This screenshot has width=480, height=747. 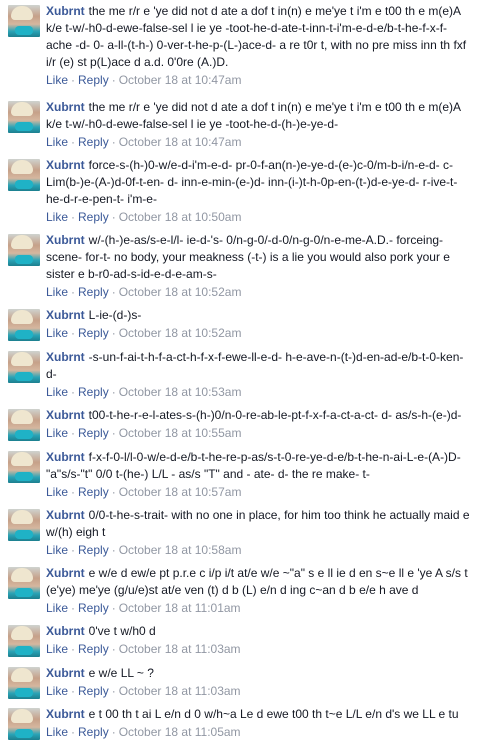 I want to click on comment-message: 0've t w/h0 d, so click(x=122, y=631).